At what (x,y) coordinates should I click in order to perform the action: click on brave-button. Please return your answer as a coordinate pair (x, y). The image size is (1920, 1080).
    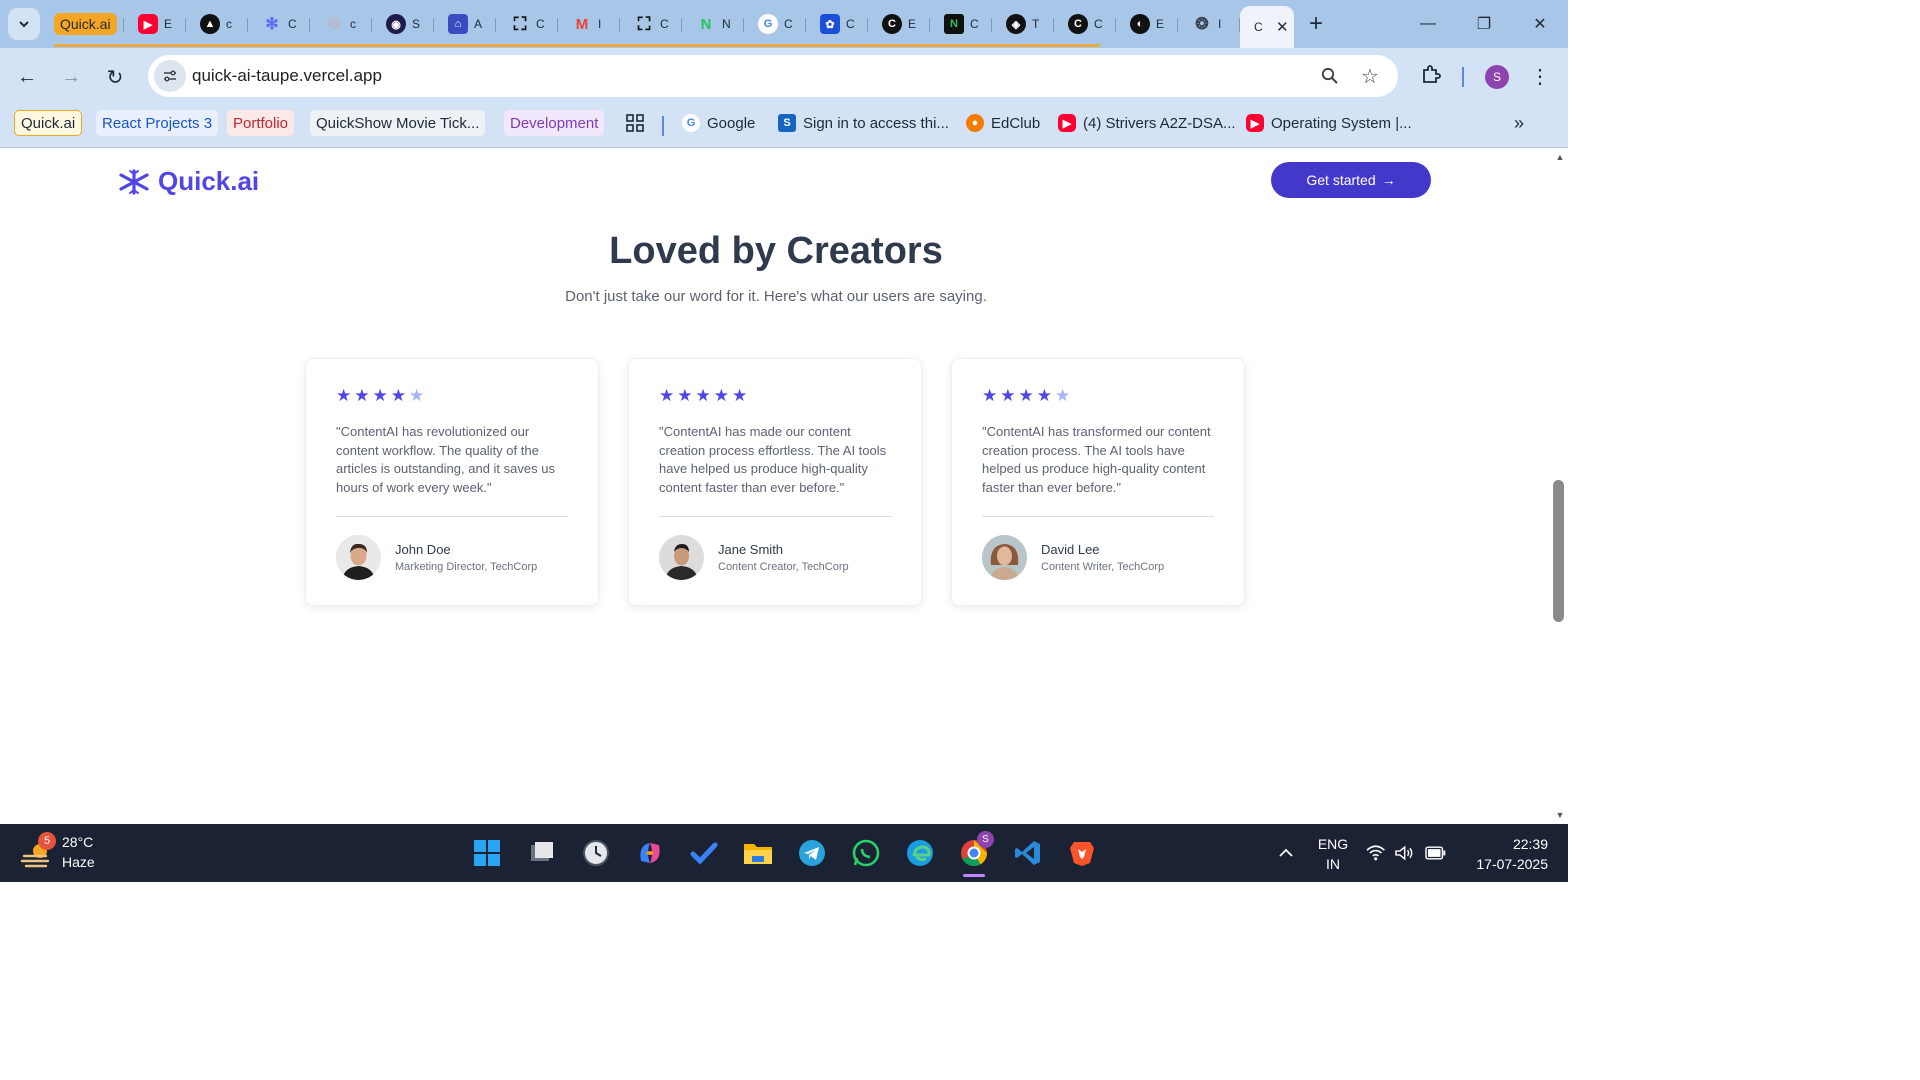
    Looking at the image, I should click on (1082, 853).